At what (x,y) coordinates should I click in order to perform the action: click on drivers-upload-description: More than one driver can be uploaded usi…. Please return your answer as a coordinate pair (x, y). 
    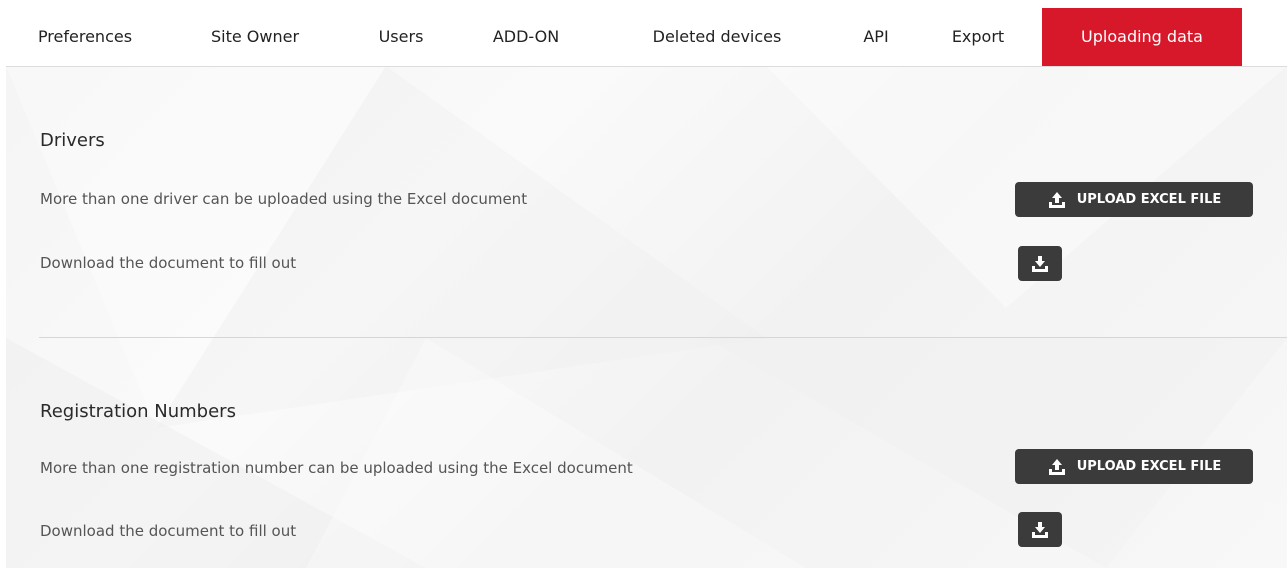
    Looking at the image, I should click on (284, 199).